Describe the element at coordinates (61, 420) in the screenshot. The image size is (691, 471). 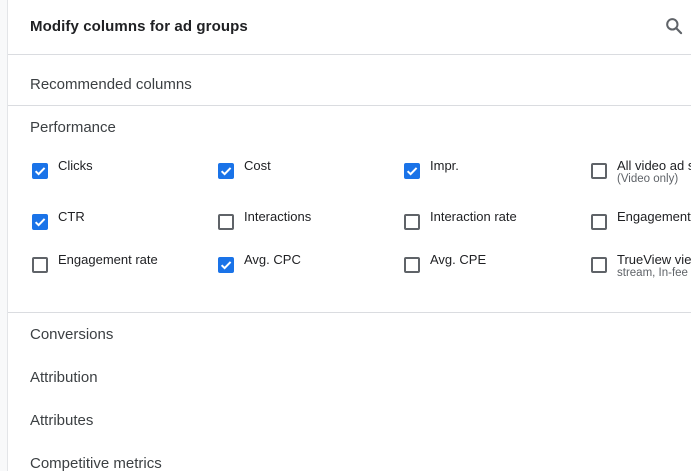
I see `category-attributes: Attributes` at that location.